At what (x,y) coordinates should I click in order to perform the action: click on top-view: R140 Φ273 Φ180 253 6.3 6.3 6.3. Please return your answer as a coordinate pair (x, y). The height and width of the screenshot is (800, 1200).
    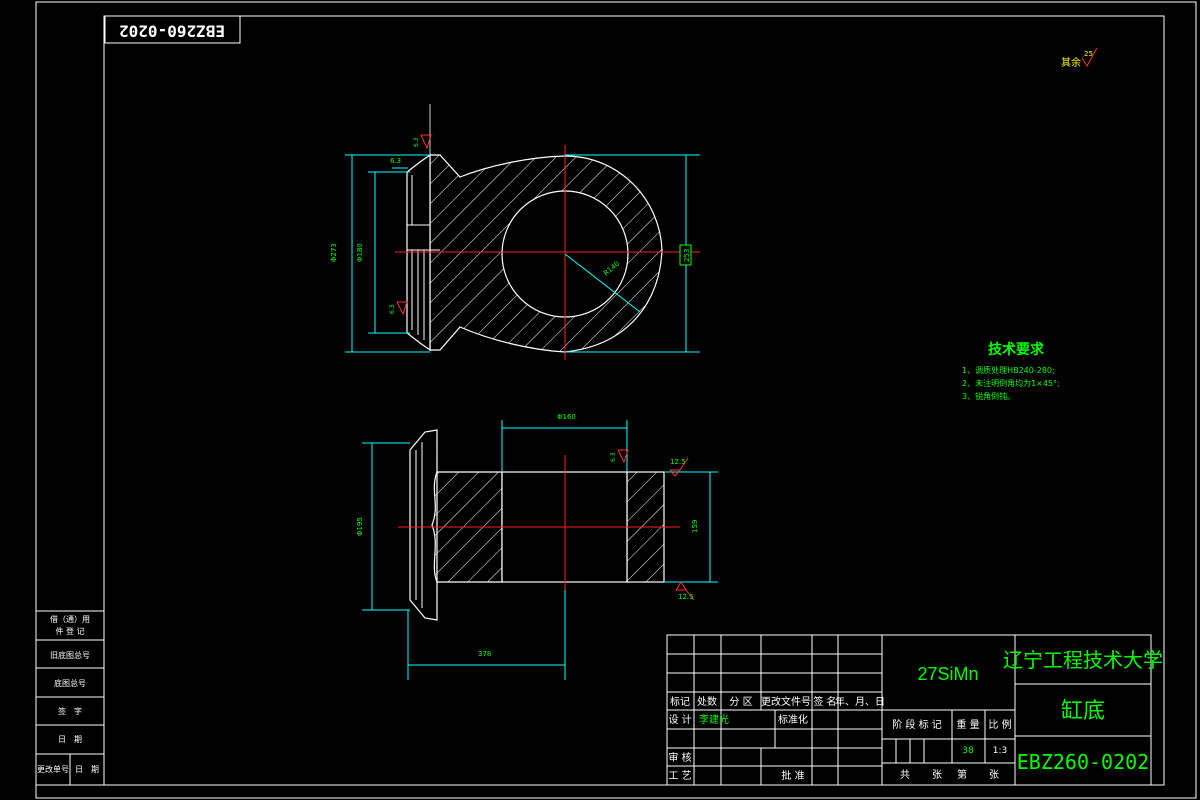
    Looking at the image, I should click on (515, 232).